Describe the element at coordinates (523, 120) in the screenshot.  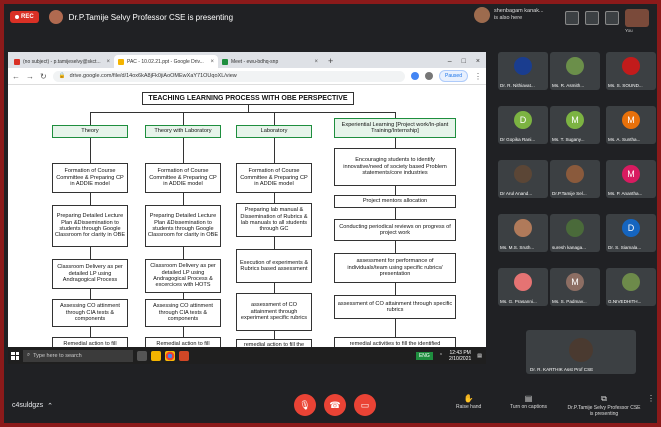
I see `avatar: D` at that location.